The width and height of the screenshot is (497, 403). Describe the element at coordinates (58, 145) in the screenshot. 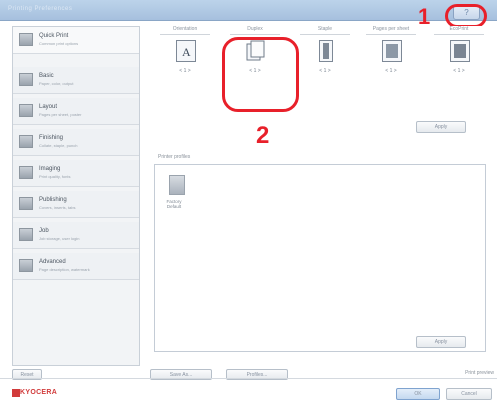

I see `sidebar-item-sub: Collate, staple, punch` at that location.